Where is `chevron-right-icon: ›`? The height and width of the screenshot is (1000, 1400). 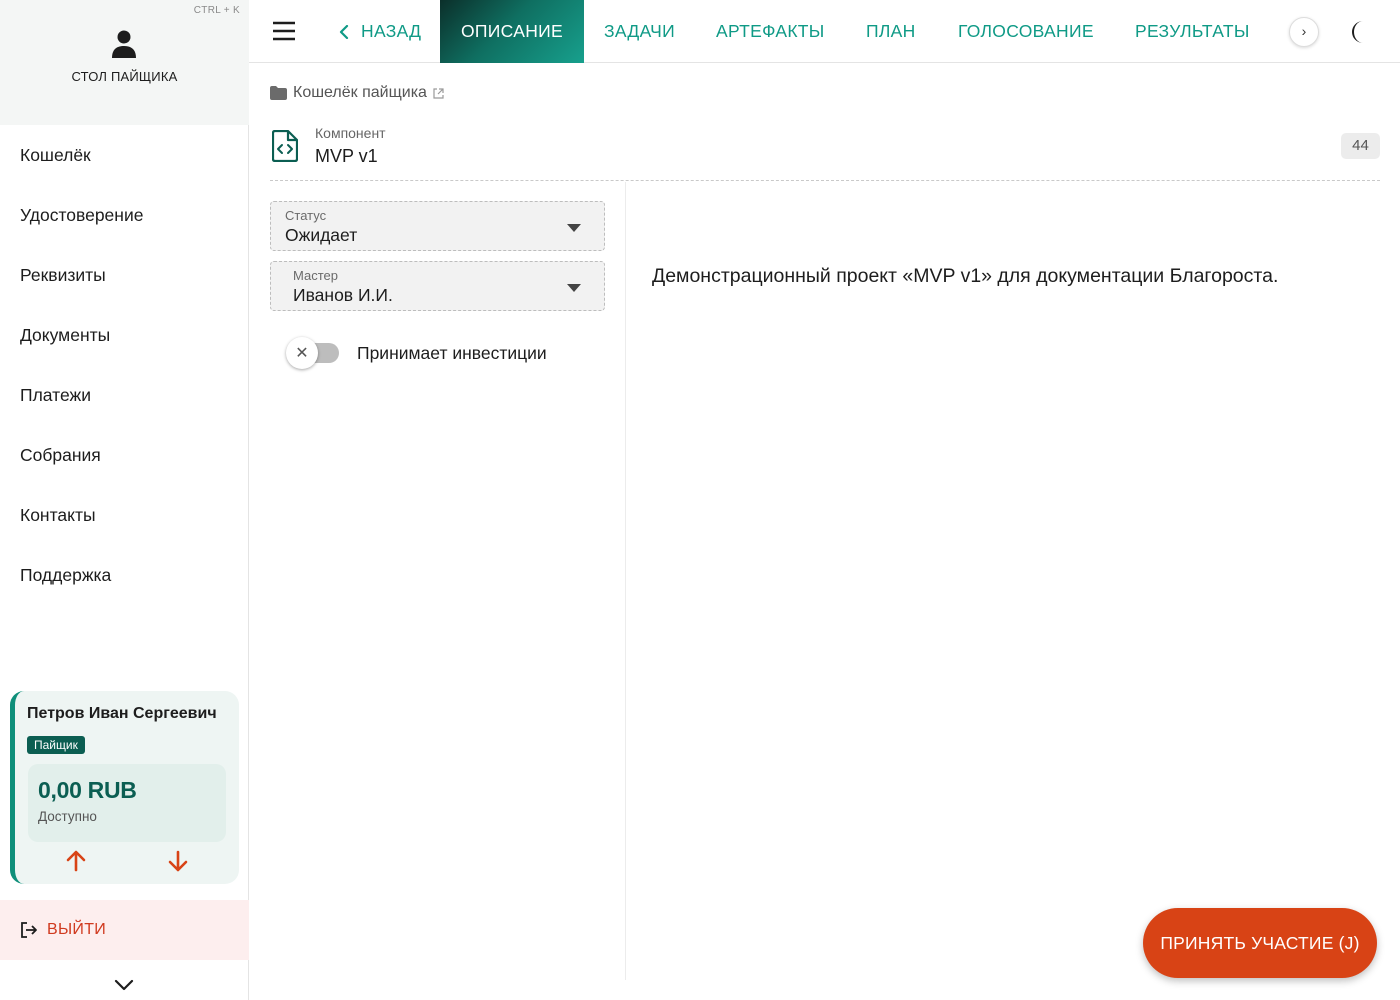 chevron-right-icon: › is located at coordinates (1304, 31).